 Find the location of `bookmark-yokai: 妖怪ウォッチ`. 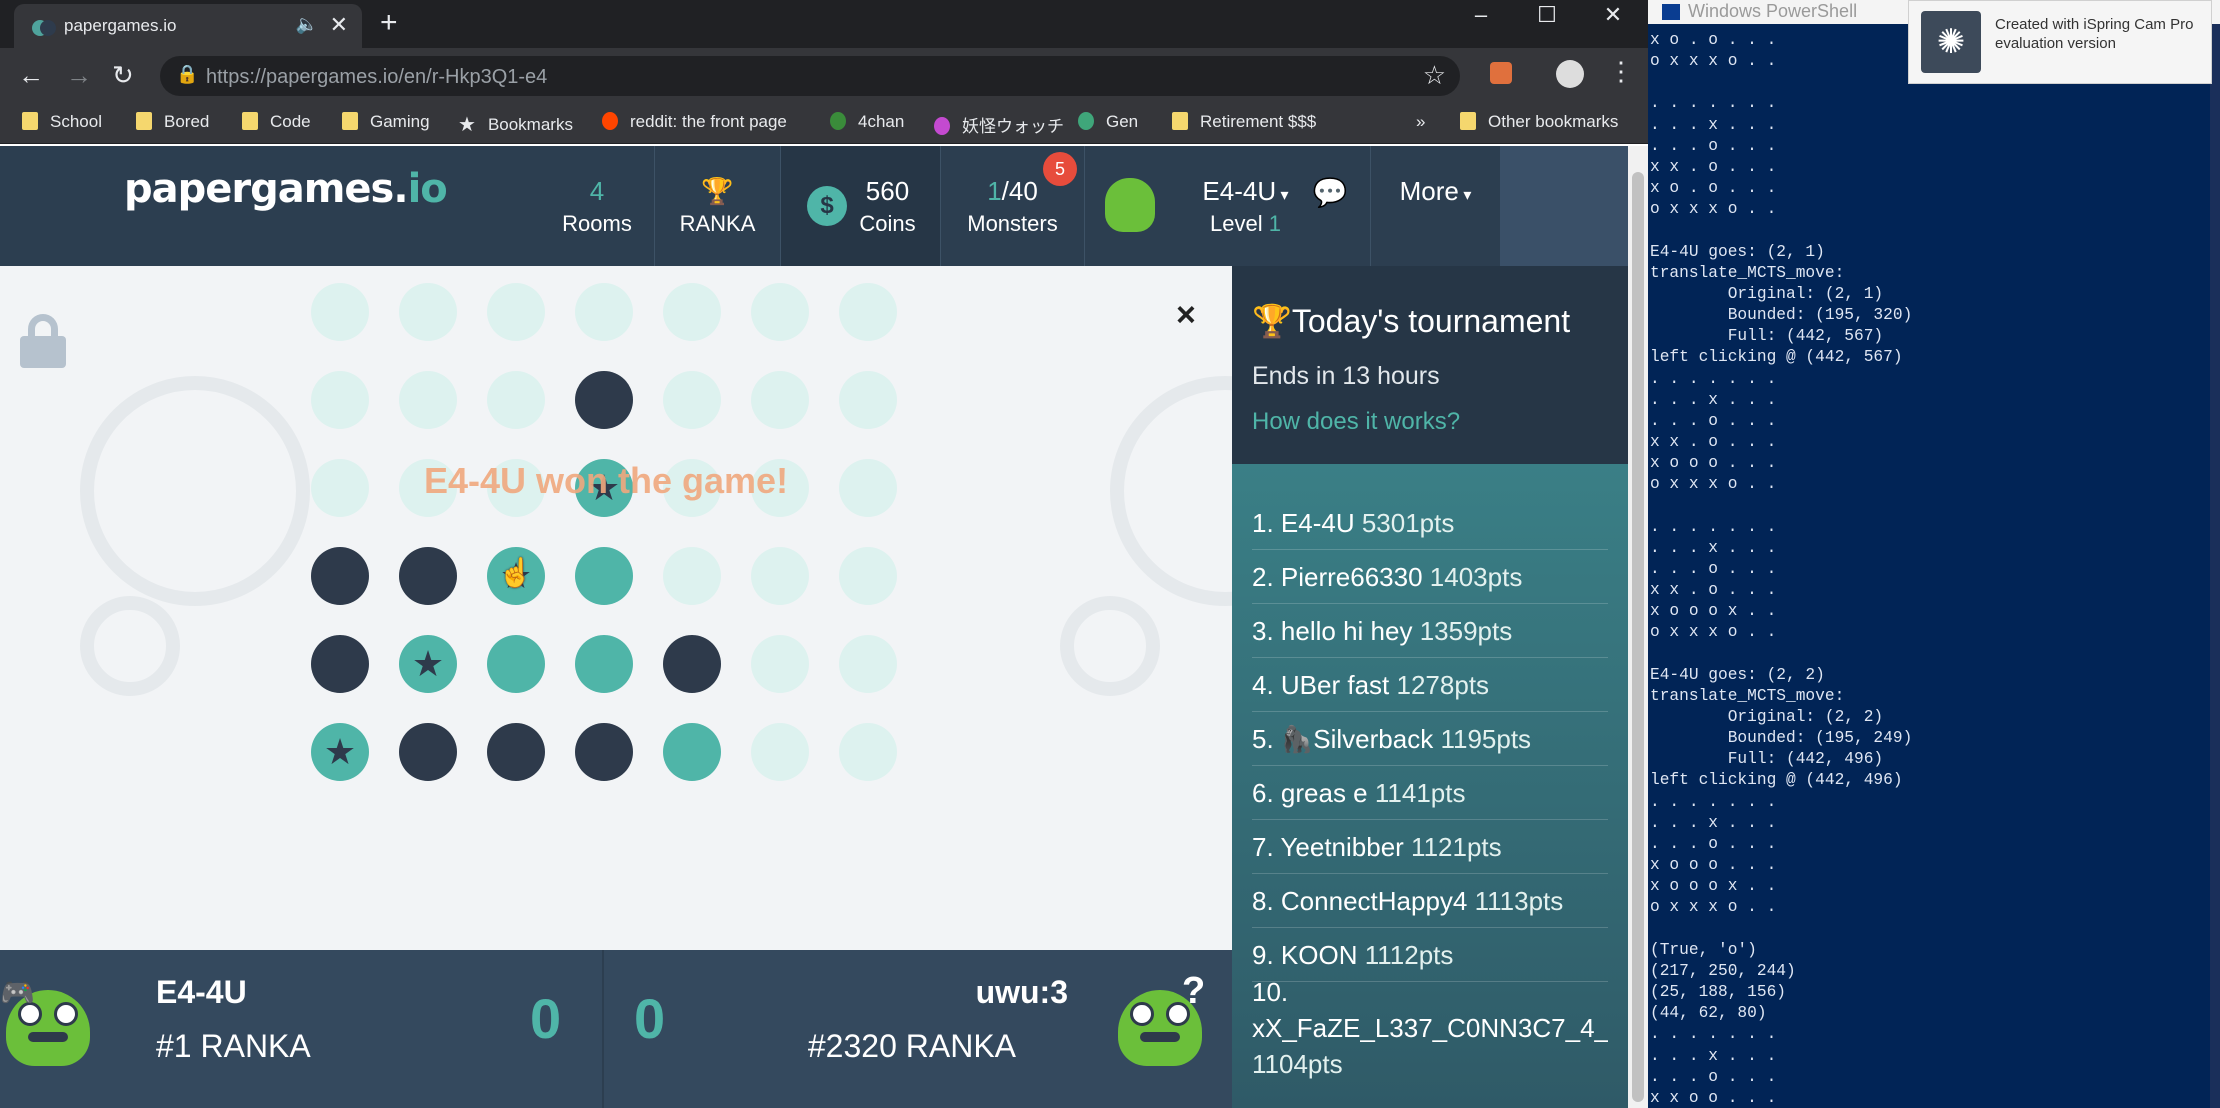

bookmark-yokai: 妖怪ウォッチ is located at coordinates (999, 124).